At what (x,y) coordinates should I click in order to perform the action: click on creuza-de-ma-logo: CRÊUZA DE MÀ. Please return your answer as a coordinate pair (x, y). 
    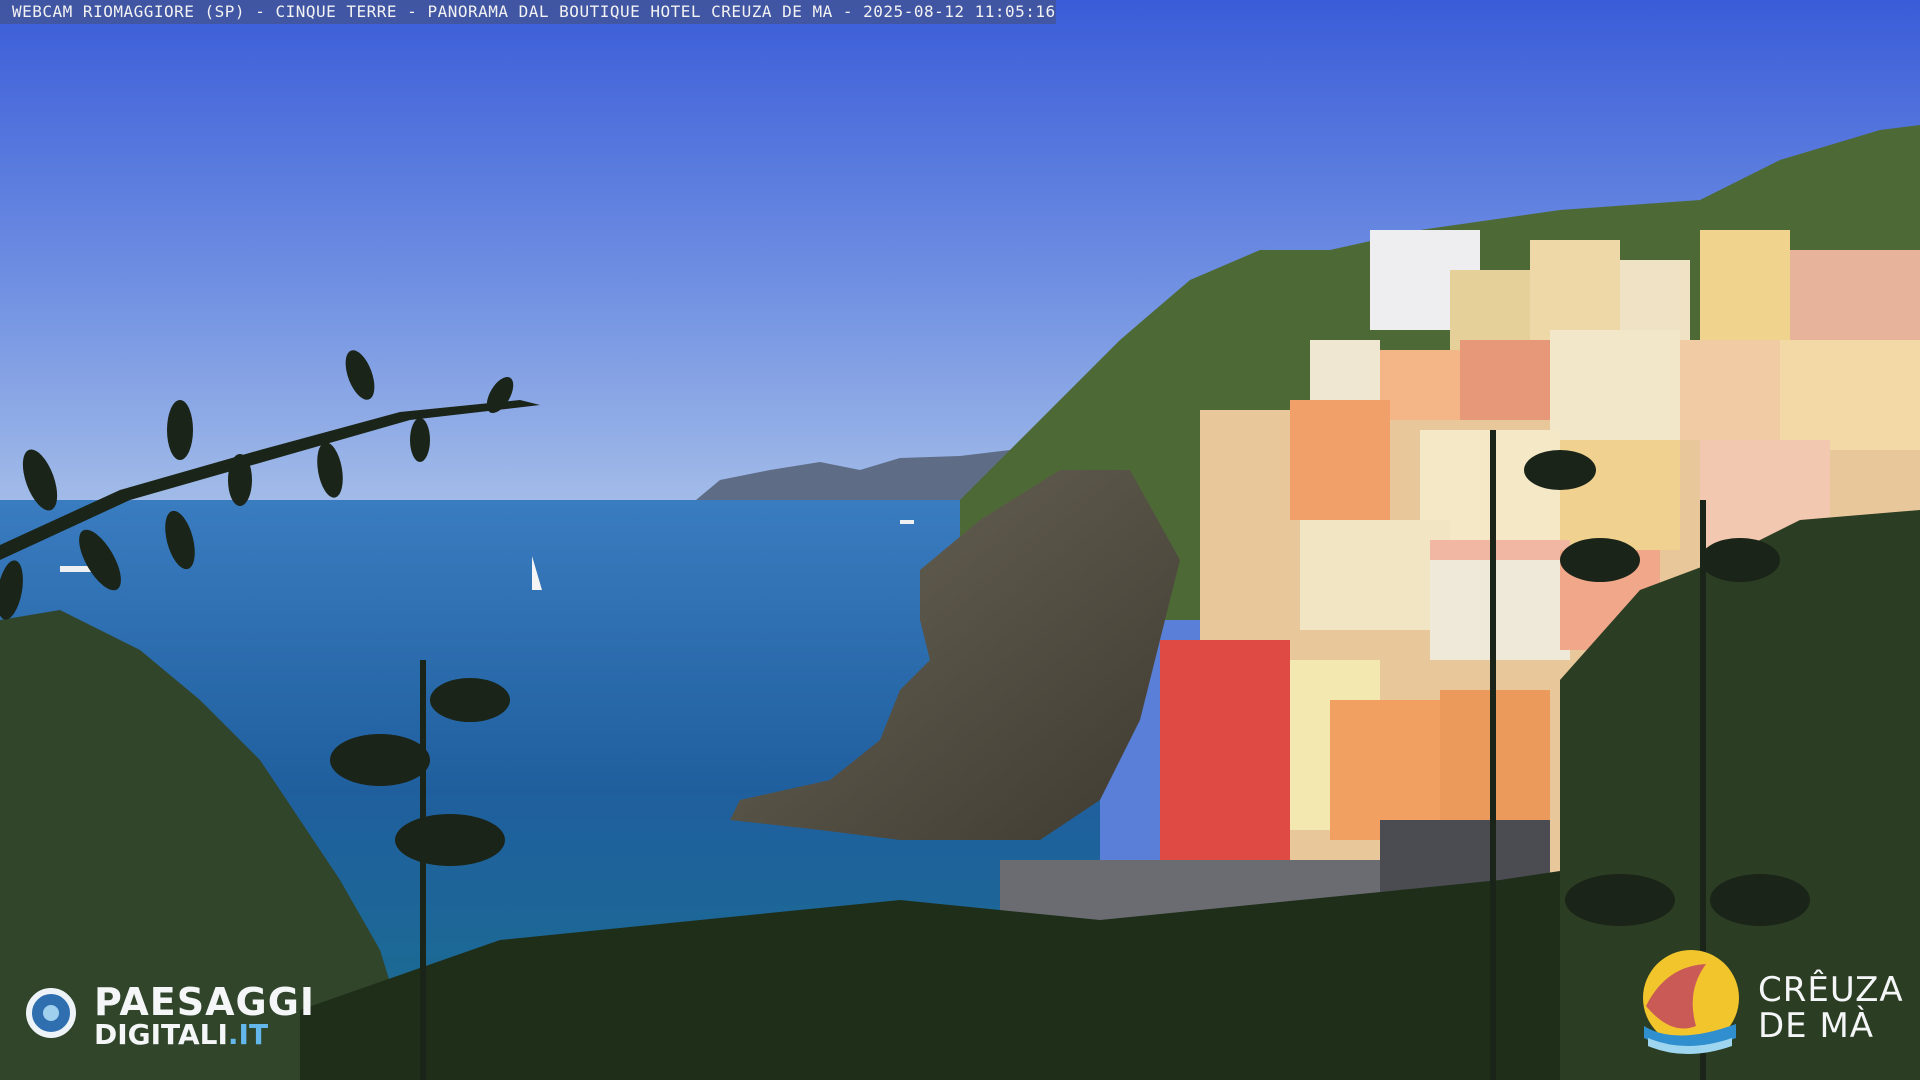
    Looking at the image, I should click on (1771, 1004).